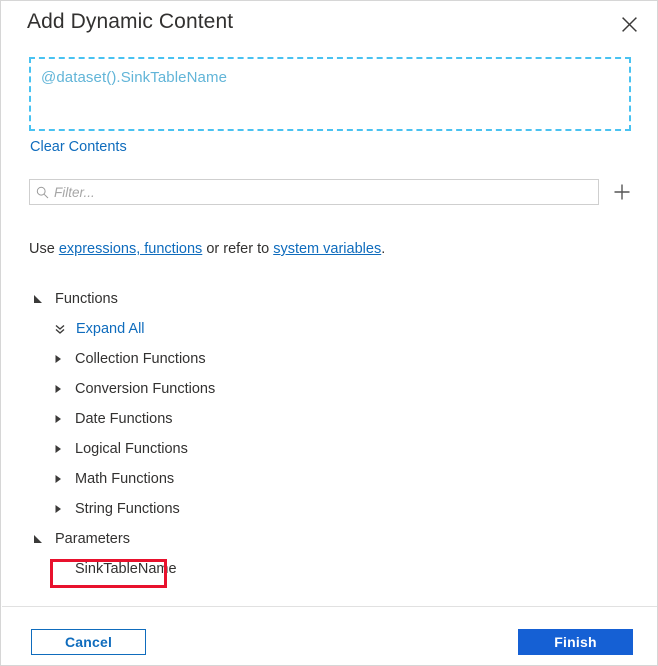 The width and height of the screenshot is (658, 666). What do you see at coordinates (126, 569) in the screenshot?
I see `parameter-label: SinkTableName` at bounding box center [126, 569].